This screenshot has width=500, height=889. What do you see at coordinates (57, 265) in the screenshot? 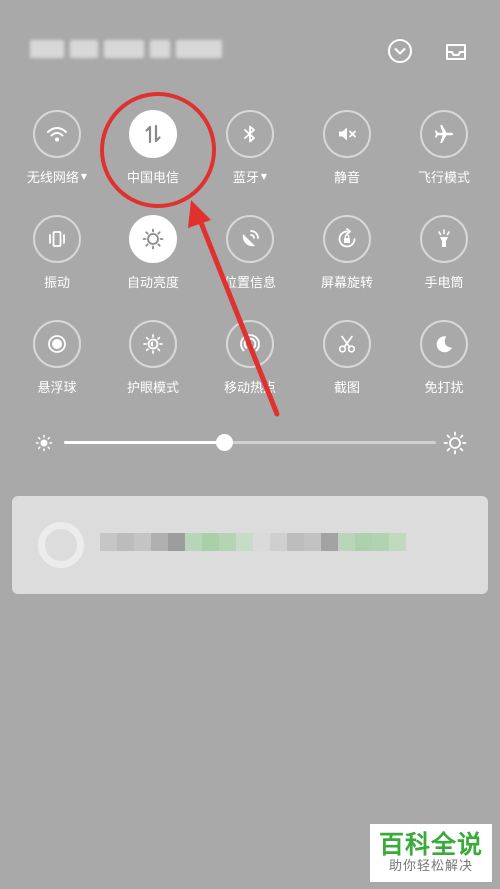
I see `tile-vibrate: 振动` at bounding box center [57, 265].